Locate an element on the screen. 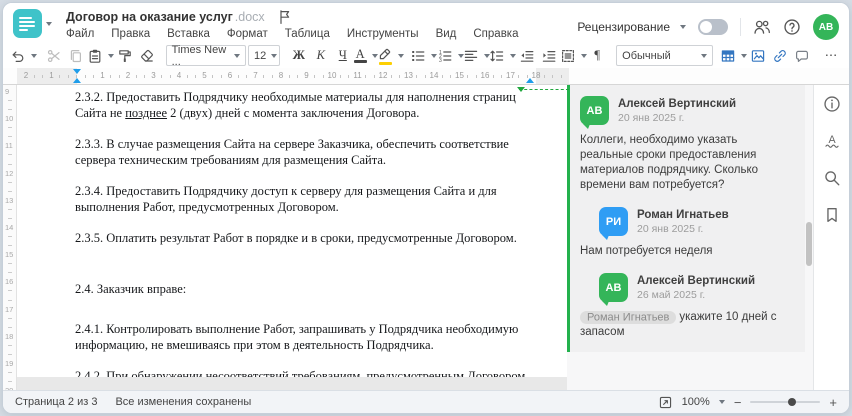 Image resolution: width=852 pixels, height=416 pixels. format-painter-button is located at coordinates (125, 55).